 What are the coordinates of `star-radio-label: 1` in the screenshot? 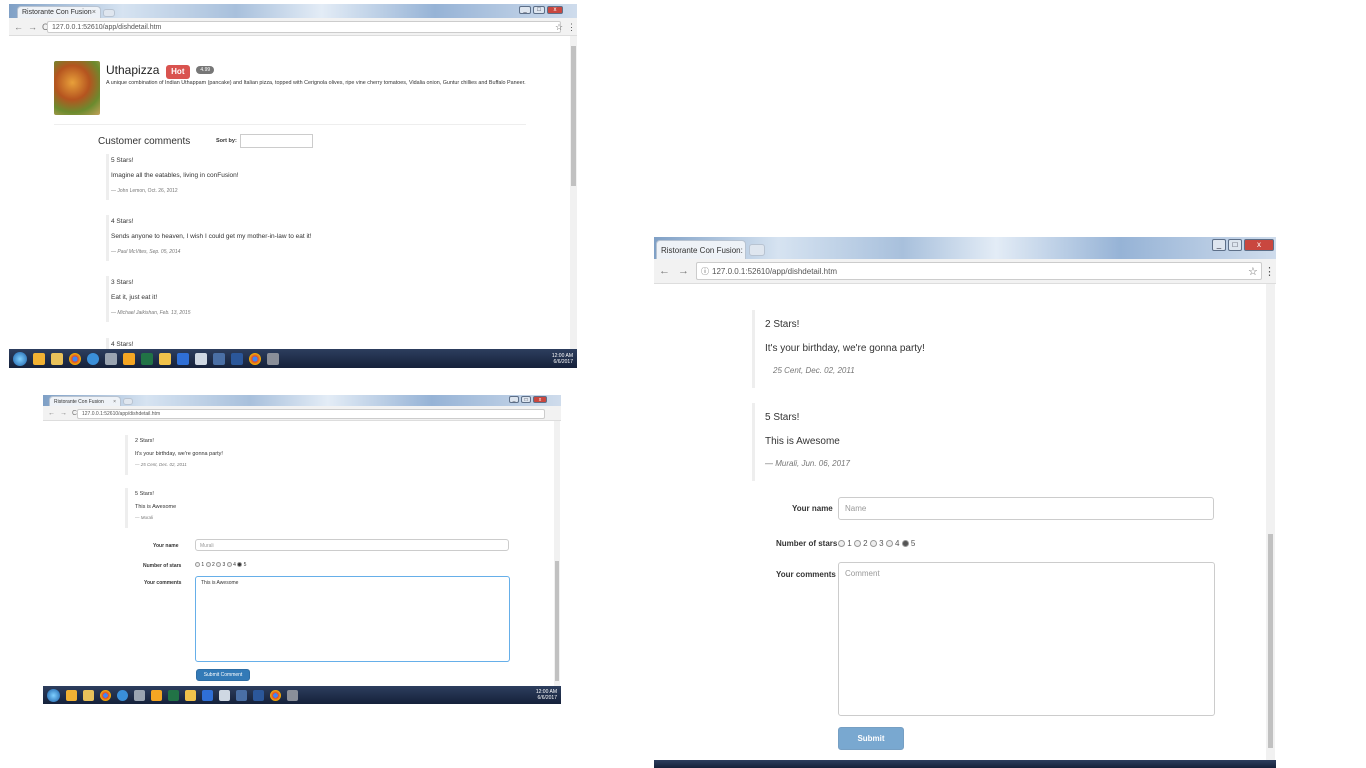 It's located at (849, 543).